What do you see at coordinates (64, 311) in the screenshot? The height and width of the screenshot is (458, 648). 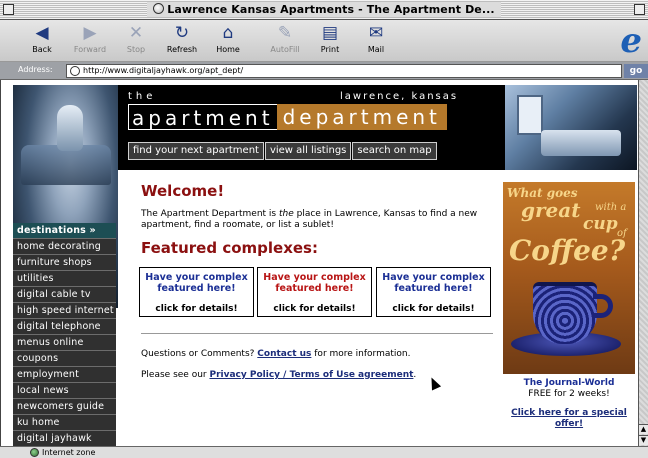 I see `sidebar-item-high-speed-internet: high speed internet` at bounding box center [64, 311].